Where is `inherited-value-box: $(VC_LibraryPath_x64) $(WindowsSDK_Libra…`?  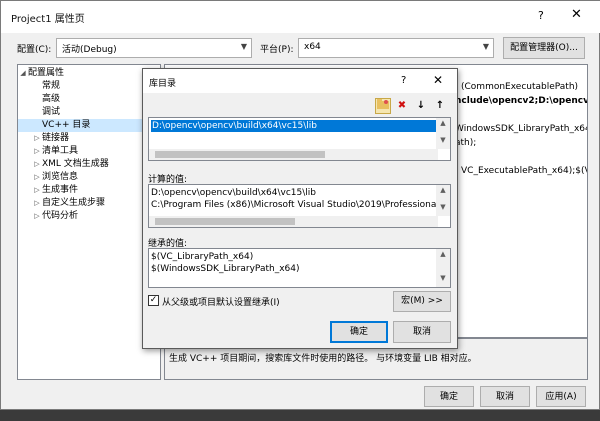 inherited-value-box: $(VC_LibraryPath_x64) $(WindowsSDK_Libra… is located at coordinates (299, 268).